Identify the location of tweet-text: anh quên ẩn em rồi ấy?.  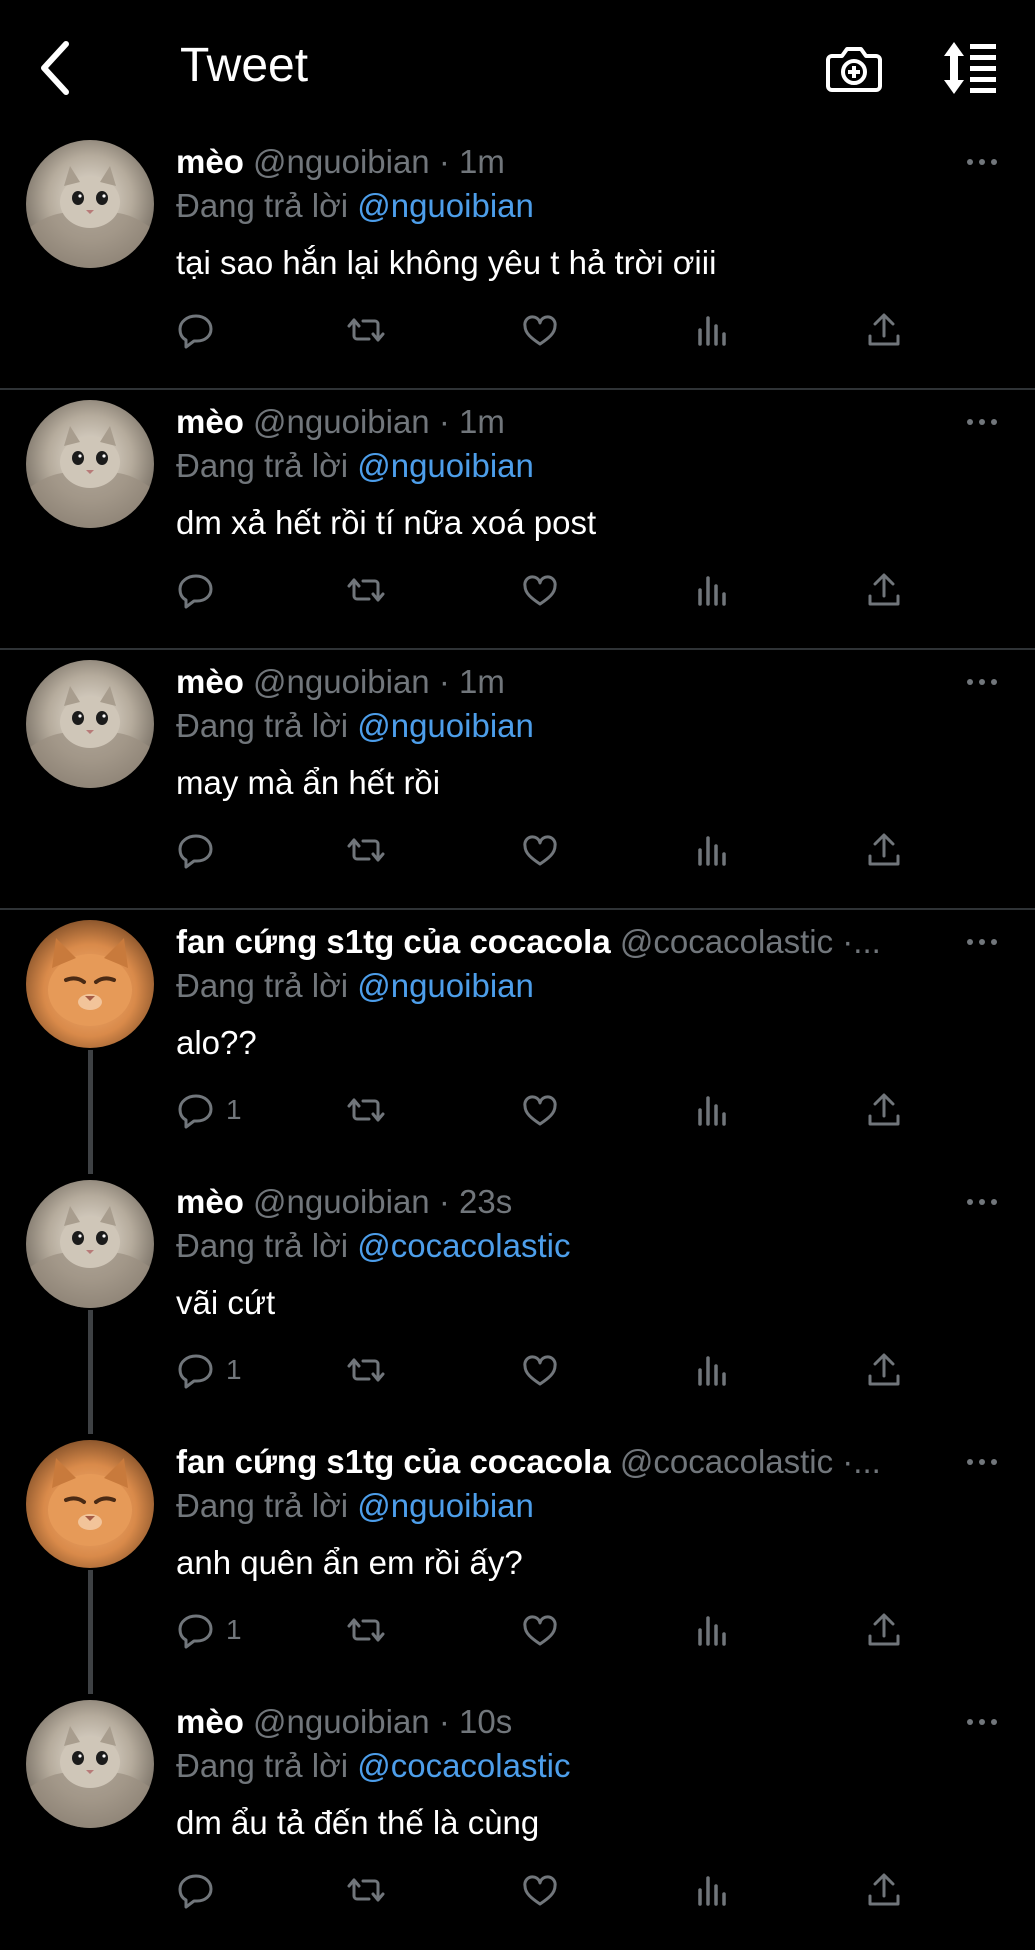
(349, 1562).